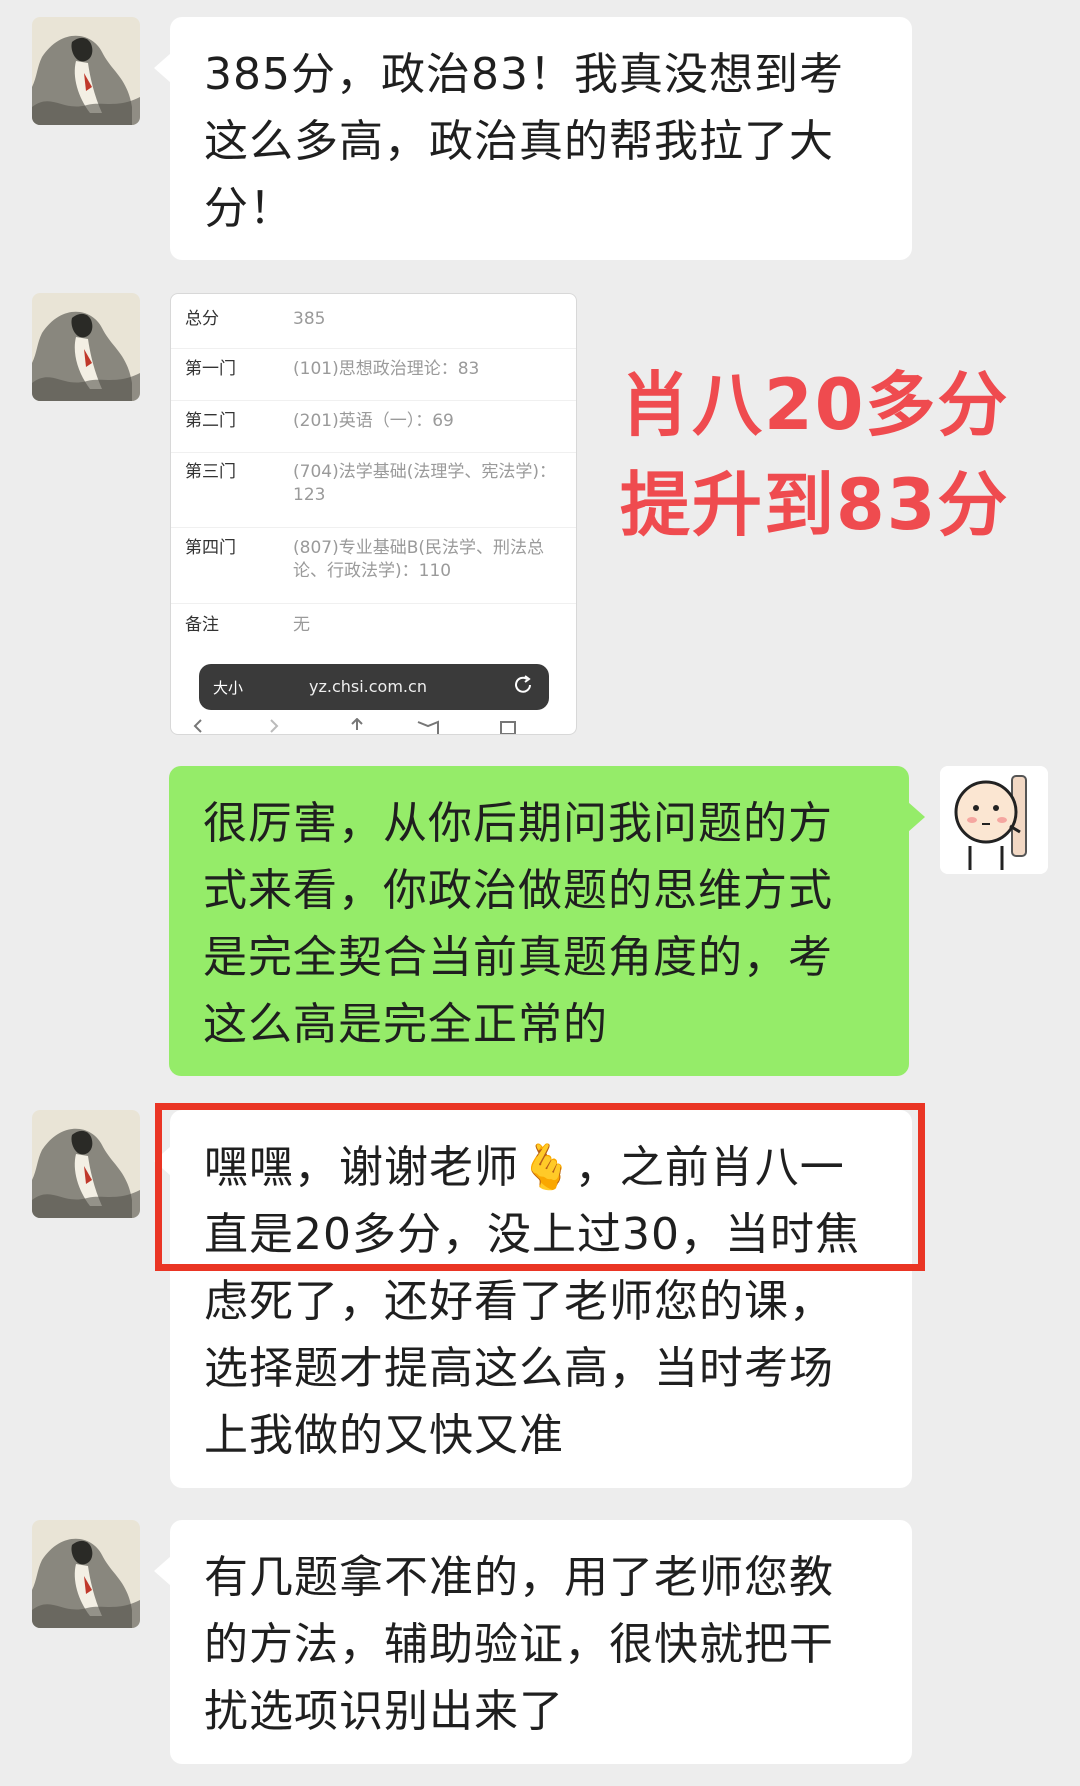 Image resolution: width=1080 pixels, height=1786 pixels. I want to click on score-value: (807)专业基础B(民法学、刑法总论、行政法学)：110, so click(419, 559).